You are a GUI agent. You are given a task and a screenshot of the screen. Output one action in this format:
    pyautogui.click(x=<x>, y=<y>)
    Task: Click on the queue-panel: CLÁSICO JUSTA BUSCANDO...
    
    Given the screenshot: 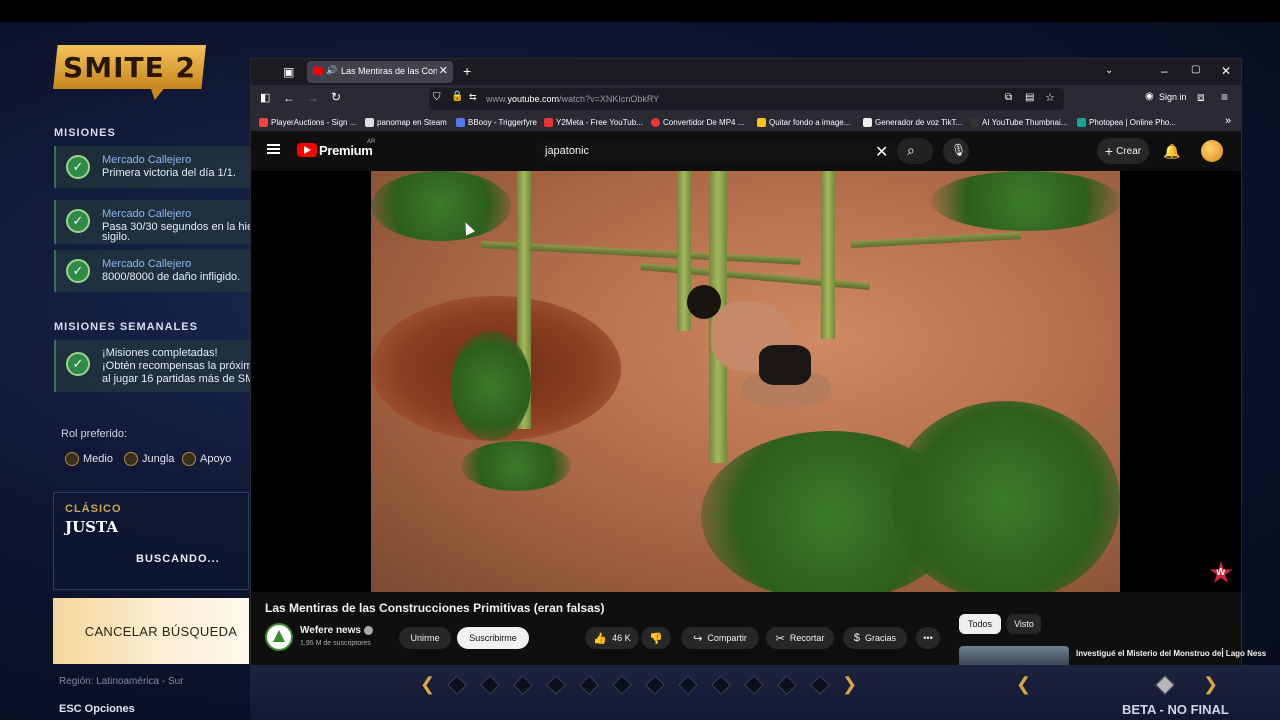 What is the action you would take?
    pyautogui.click(x=151, y=541)
    